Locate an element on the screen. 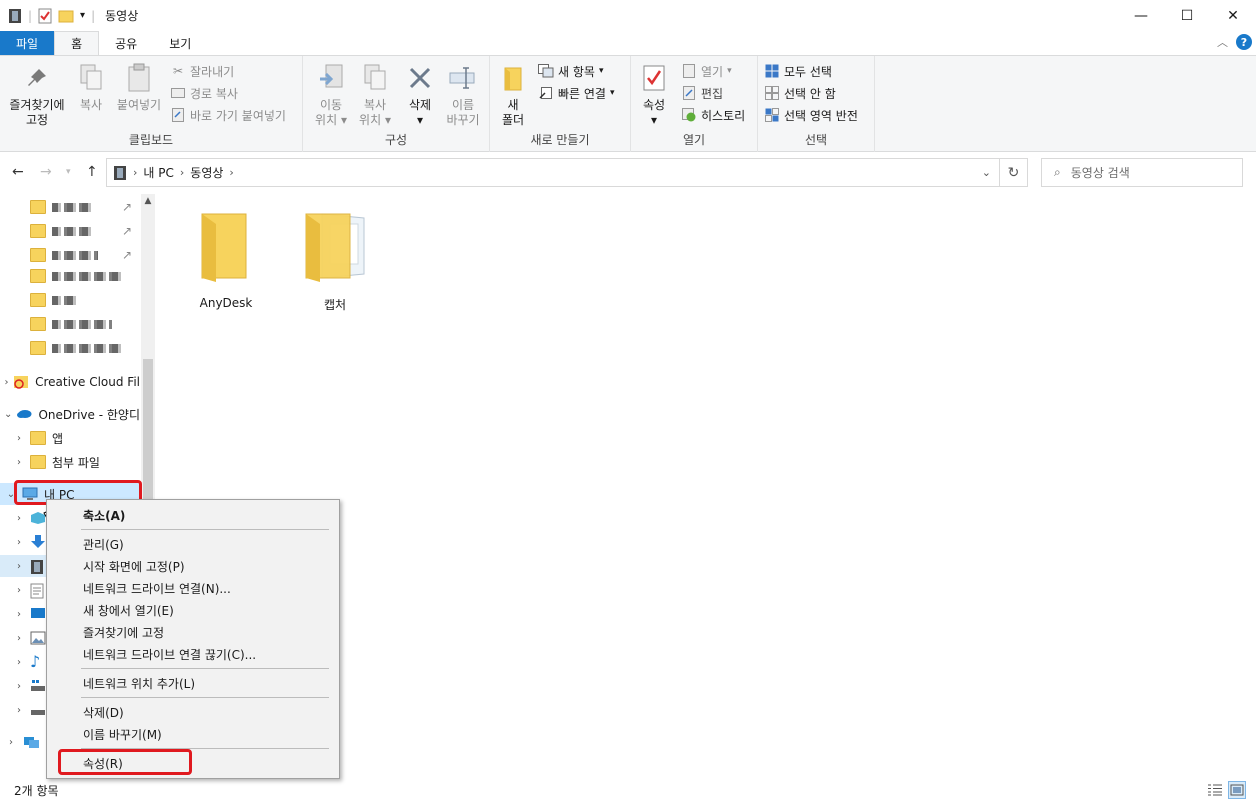 The width and height of the screenshot is (1256, 802). history-button: 히스토리 is located at coordinates (713, 115).